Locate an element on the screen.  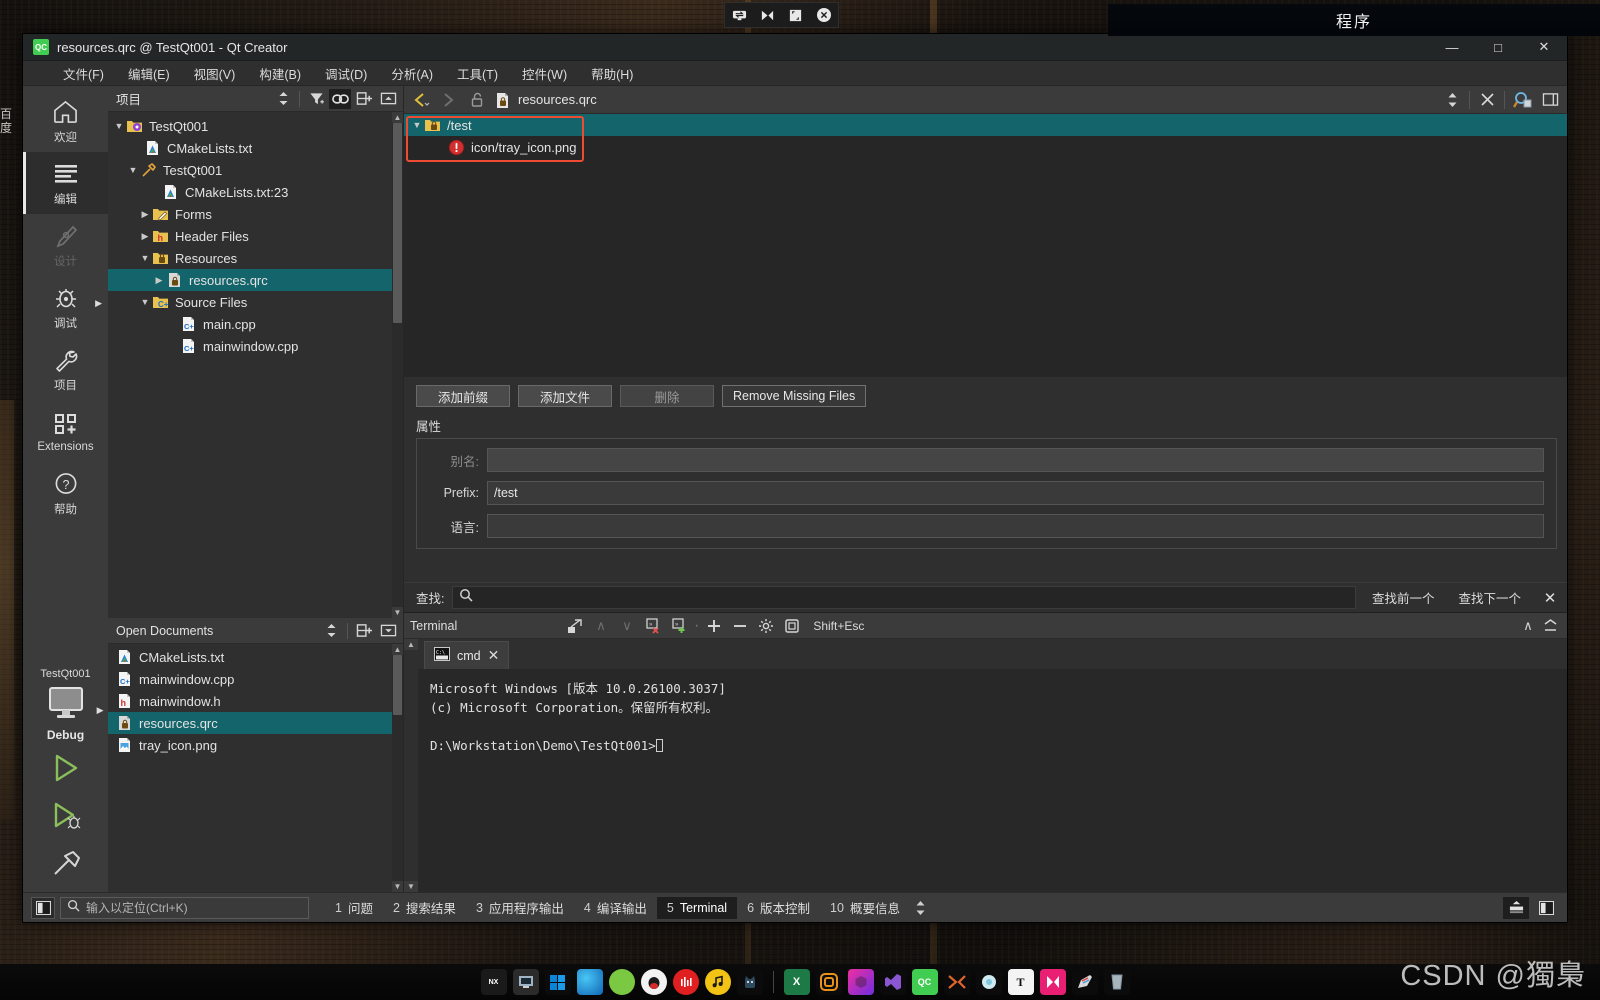
tree-row-source-files: ▼ C+ Source Files is located at coordinates (255, 302).